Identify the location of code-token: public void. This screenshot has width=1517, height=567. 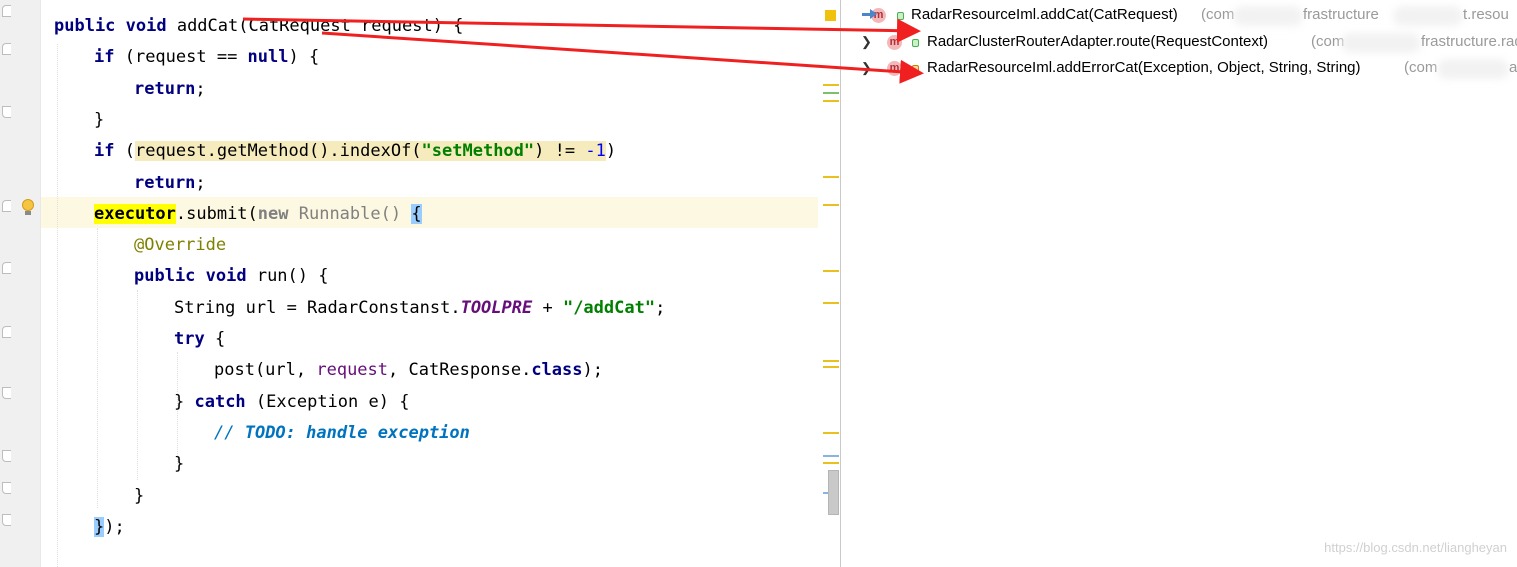
(115, 26).